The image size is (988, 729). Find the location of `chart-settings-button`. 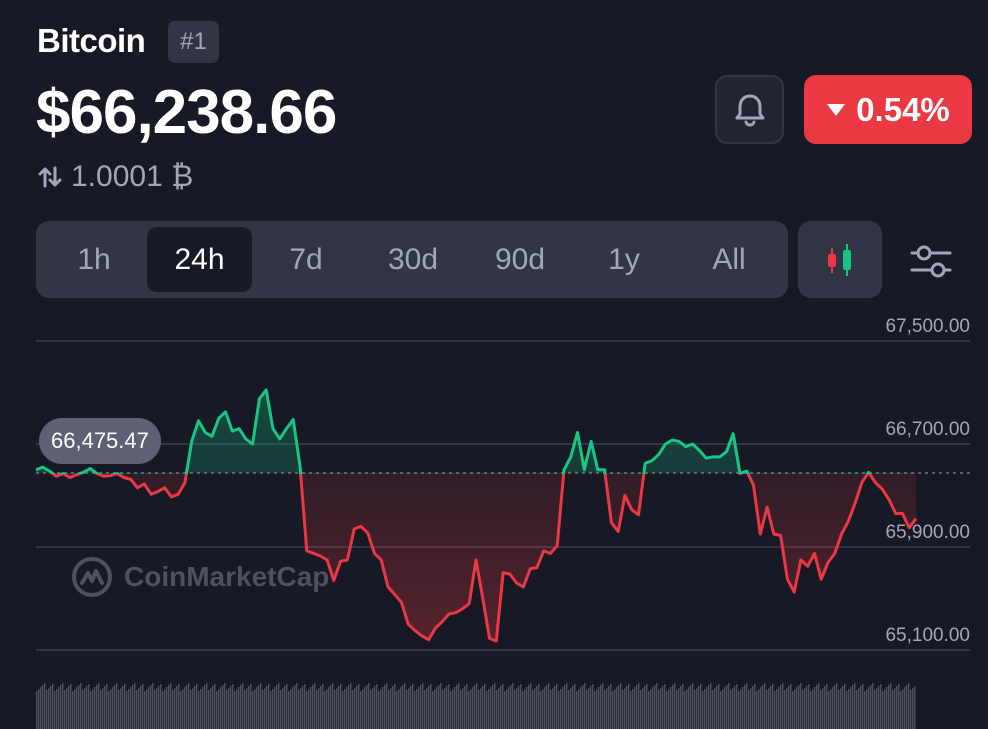

chart-settings-button is located at coordinates (931, 261).